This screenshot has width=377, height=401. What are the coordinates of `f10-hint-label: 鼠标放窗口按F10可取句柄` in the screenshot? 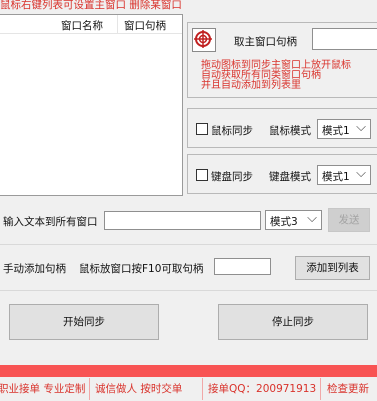 It's located at (141, 269).